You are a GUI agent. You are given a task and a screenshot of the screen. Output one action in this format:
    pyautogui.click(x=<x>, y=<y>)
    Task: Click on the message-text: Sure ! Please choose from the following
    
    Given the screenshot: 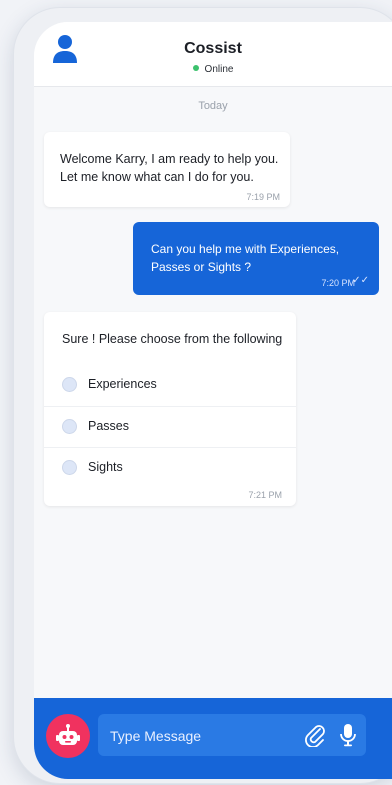 What is the action you would take?
    pyautogui.click(x=172, y=339)
    